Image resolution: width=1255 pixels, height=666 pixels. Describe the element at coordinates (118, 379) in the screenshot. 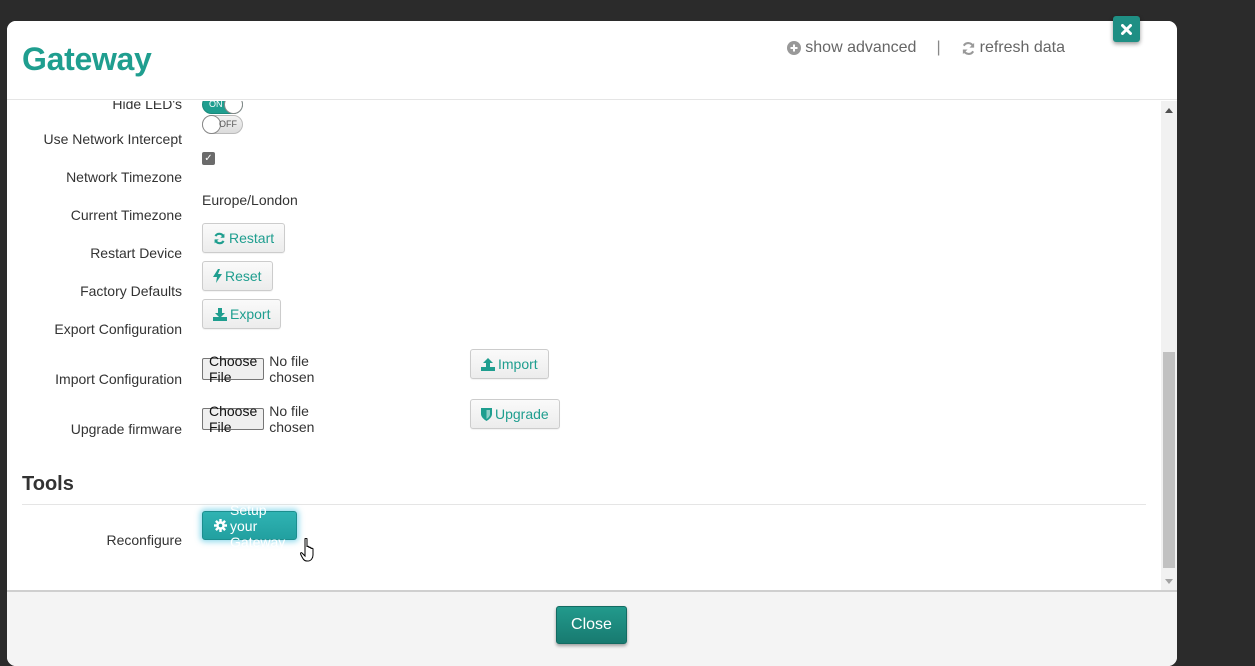

I see `import-configuration-label: Import Configuration` at that location.